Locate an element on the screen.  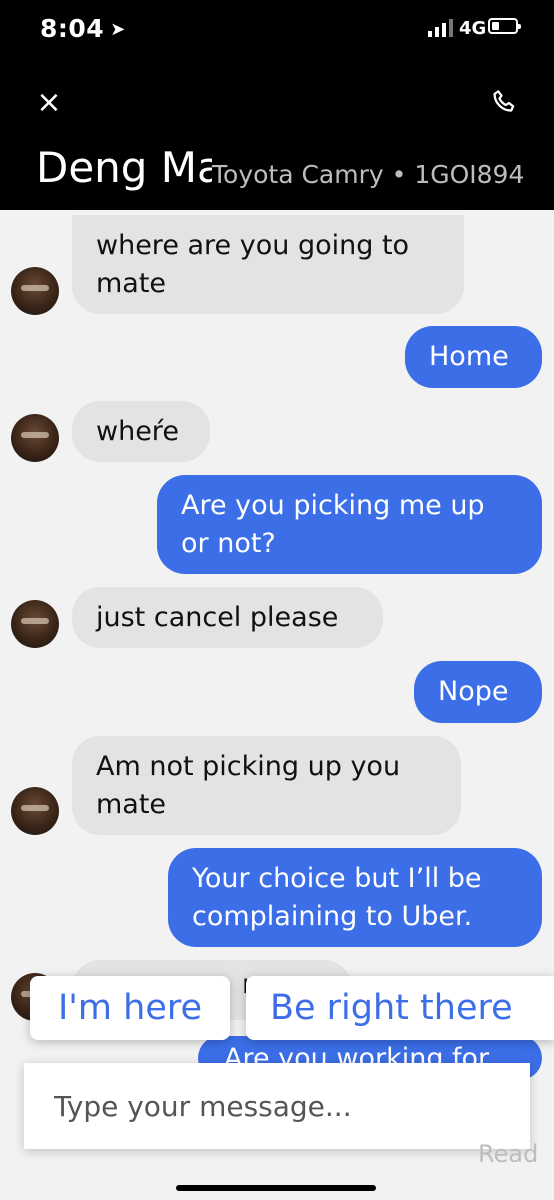
car-info: Toyota Camry • 1GOI894 is located at coordinates (368, 174).